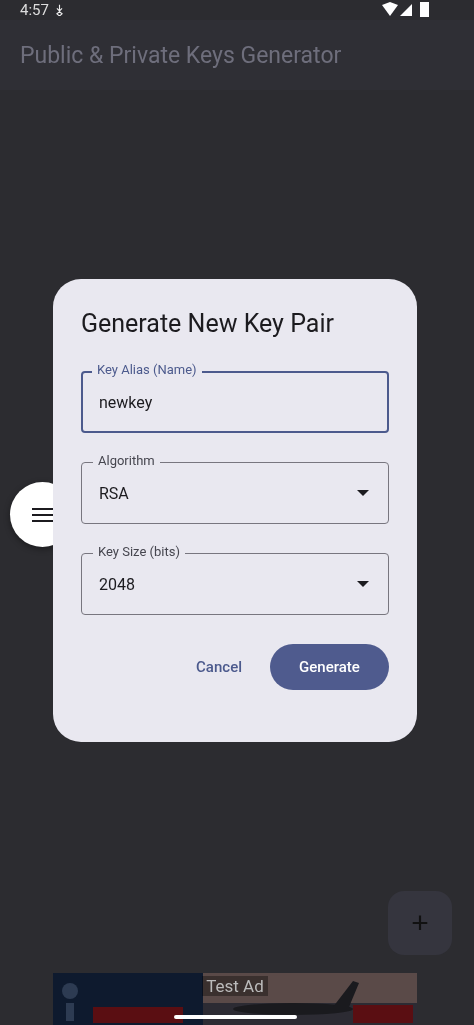 This screenshot has width=474, height=1025. Describe the element at coordinates (235, 397) in the screenshot. I see `input-field: Key Alias (Name) newkey` at that location.